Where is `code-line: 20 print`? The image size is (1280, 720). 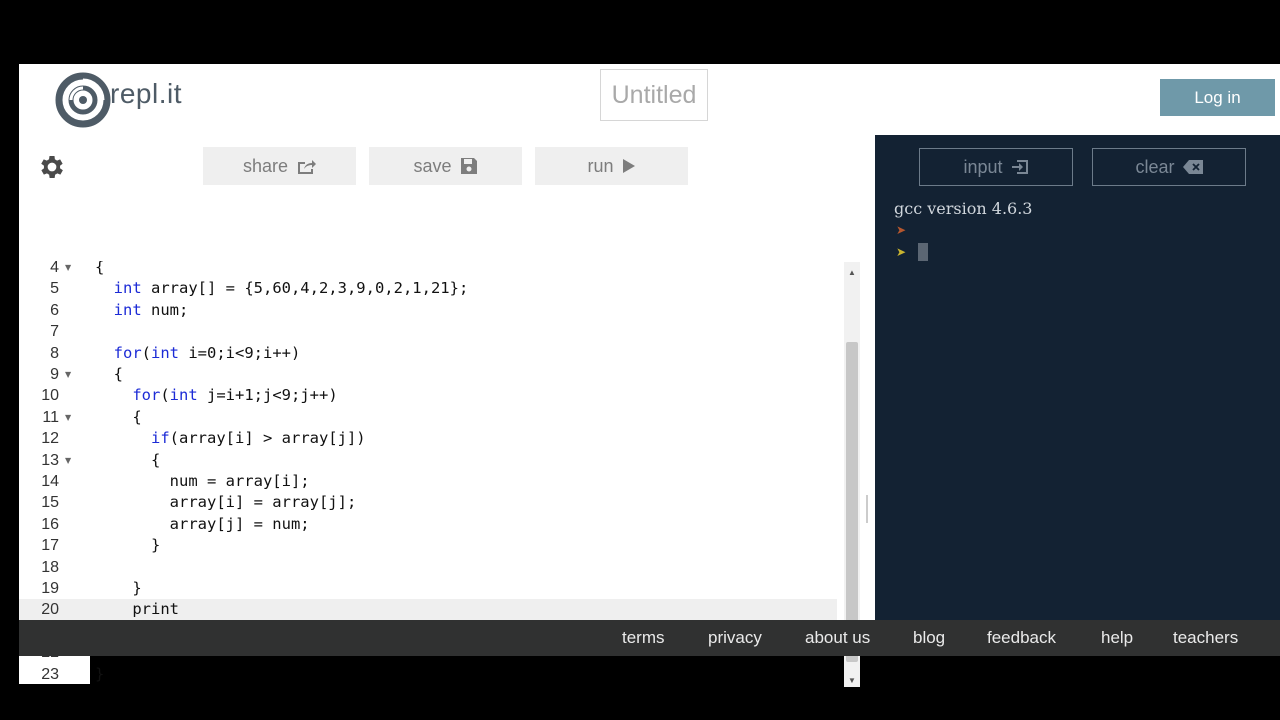 code-line: 20 print is located at coordinates (428, 610).